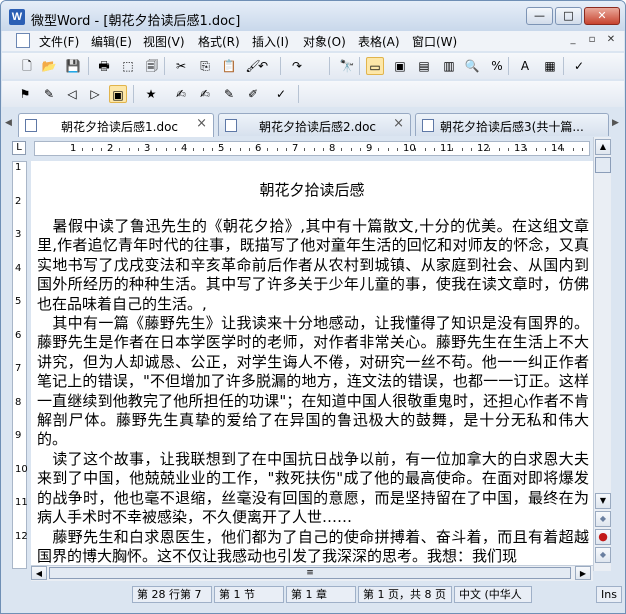  I want to click on edit-note-icon: ✎, so click(49, 94).